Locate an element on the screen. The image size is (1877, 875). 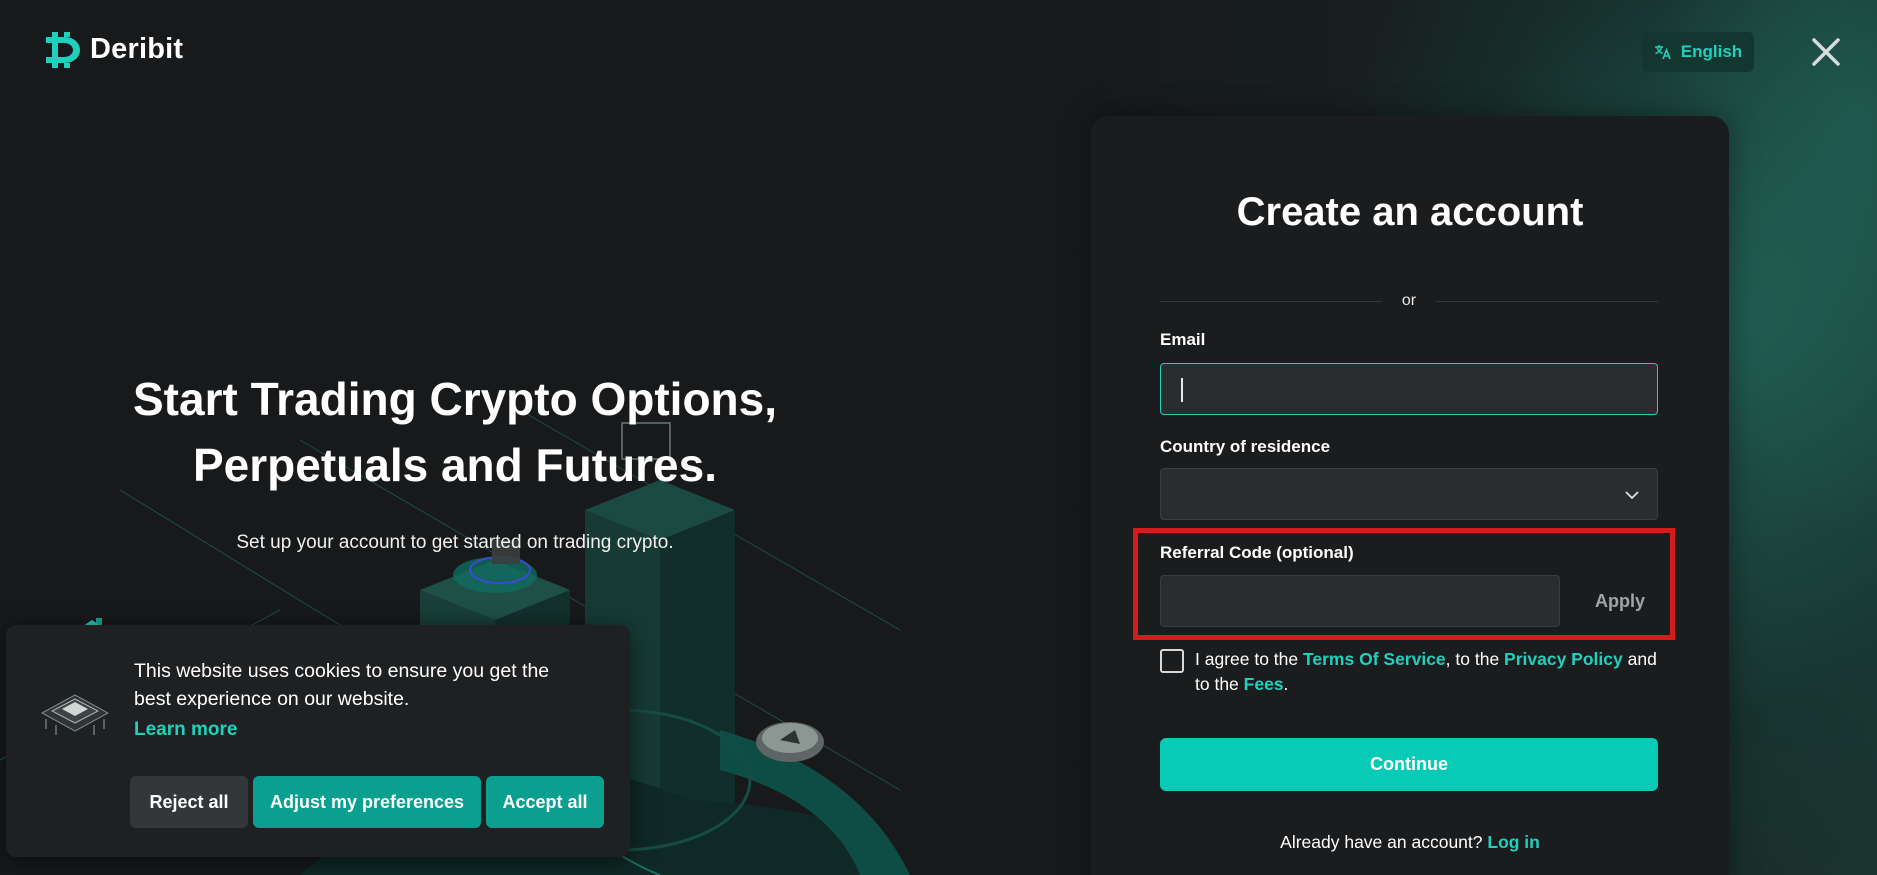
referral-code-input is located at coordinates (1360, 601).